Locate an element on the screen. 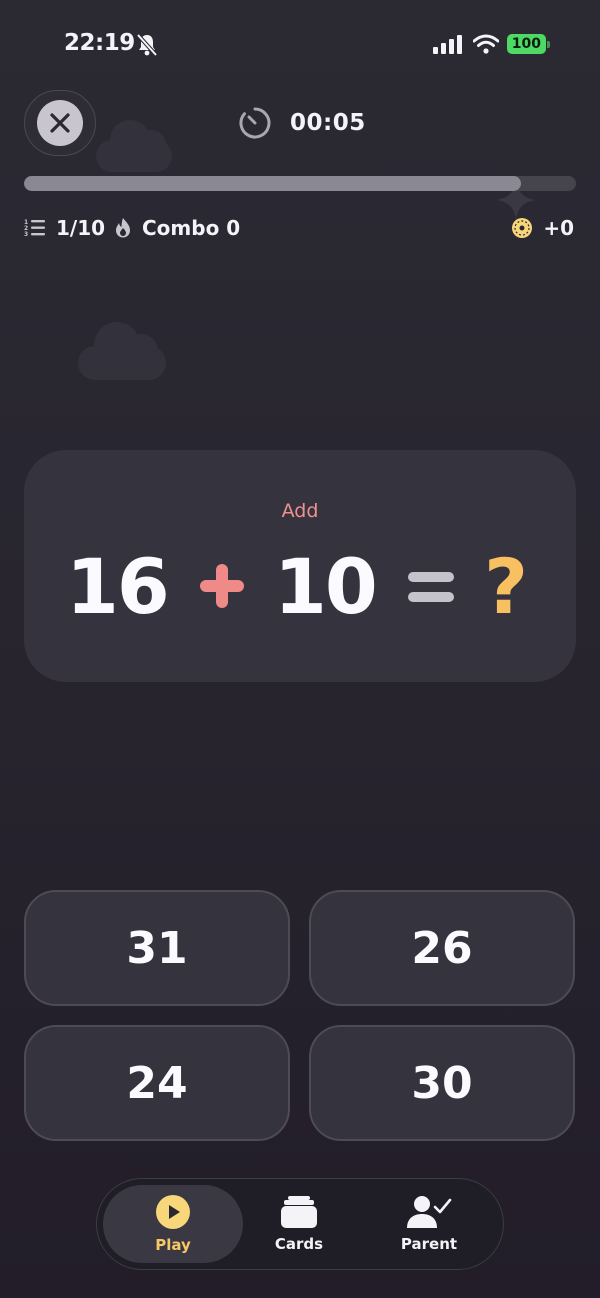 Image resolution: width=600 pixels, height=1298 pixels. equation: 16 10 ? is located at coordinates (300, 587).